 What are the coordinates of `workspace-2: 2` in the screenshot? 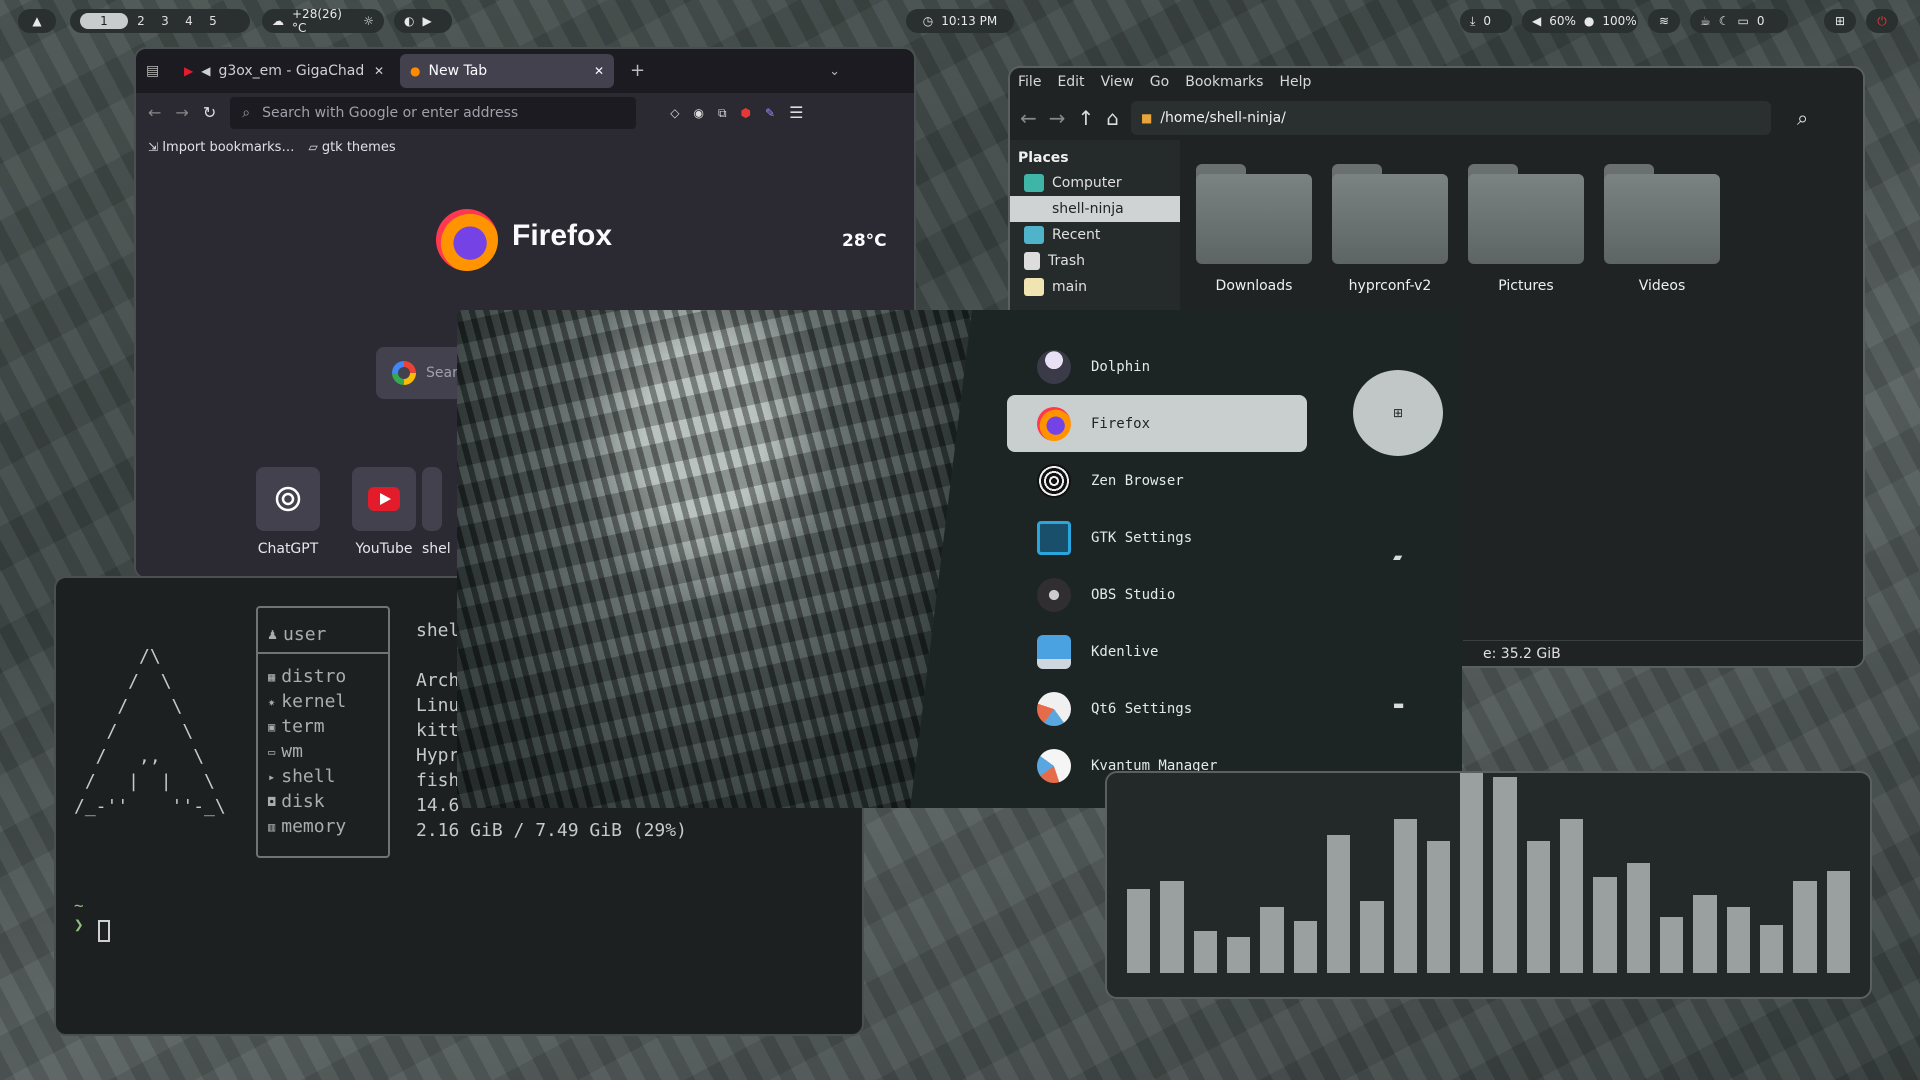 It's located at (141, 21).